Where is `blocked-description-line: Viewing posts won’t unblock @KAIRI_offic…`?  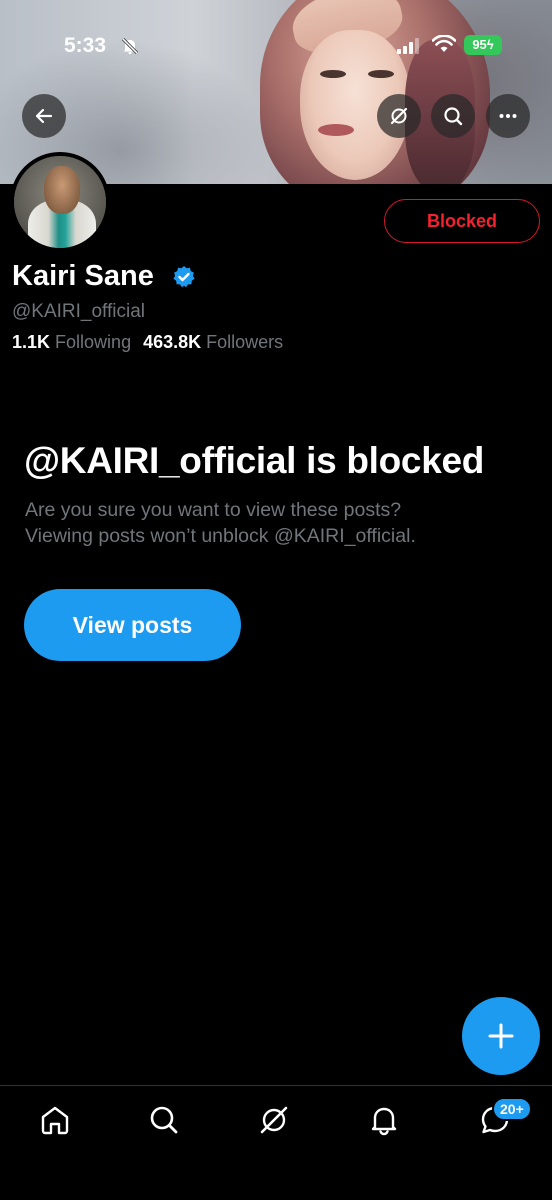 blocked-description-line: Viewing posts won’t unblock @KAIRI_offic… is located at coordinates (220, 536).